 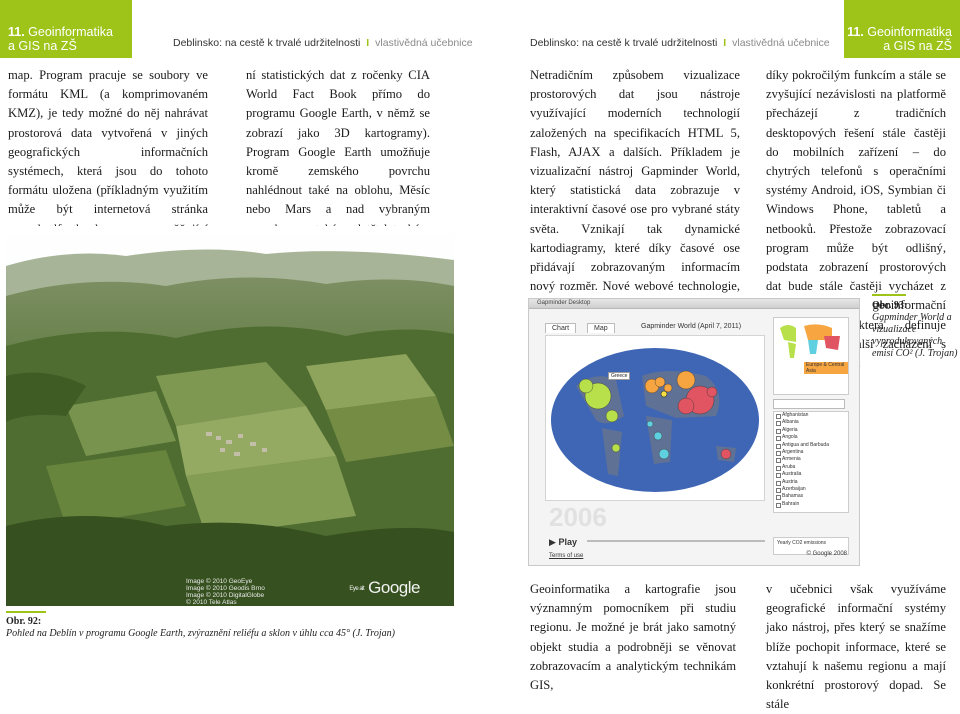 I want to click on greece-label: Greece, so click(x=619, y=376).